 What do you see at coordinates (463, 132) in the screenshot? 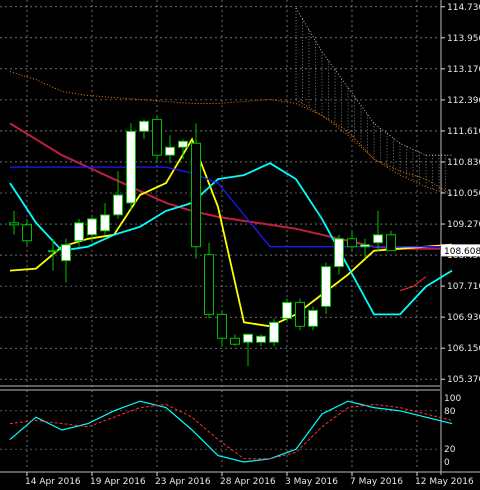
I see `price-tick-label: 111.610` at bounding box center [463, 132].